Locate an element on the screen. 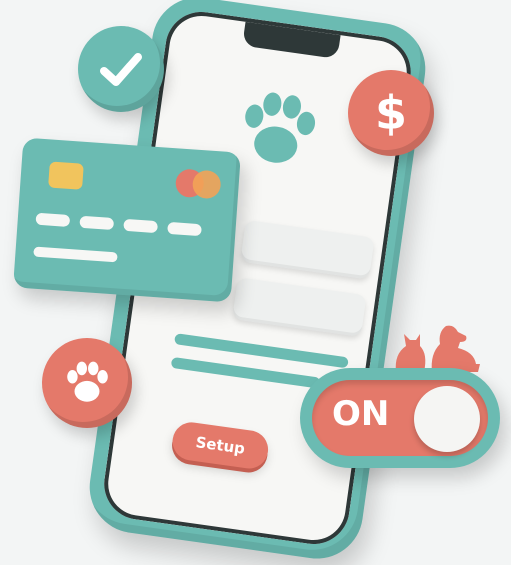  check-badge is located at coordinates (121, 69).